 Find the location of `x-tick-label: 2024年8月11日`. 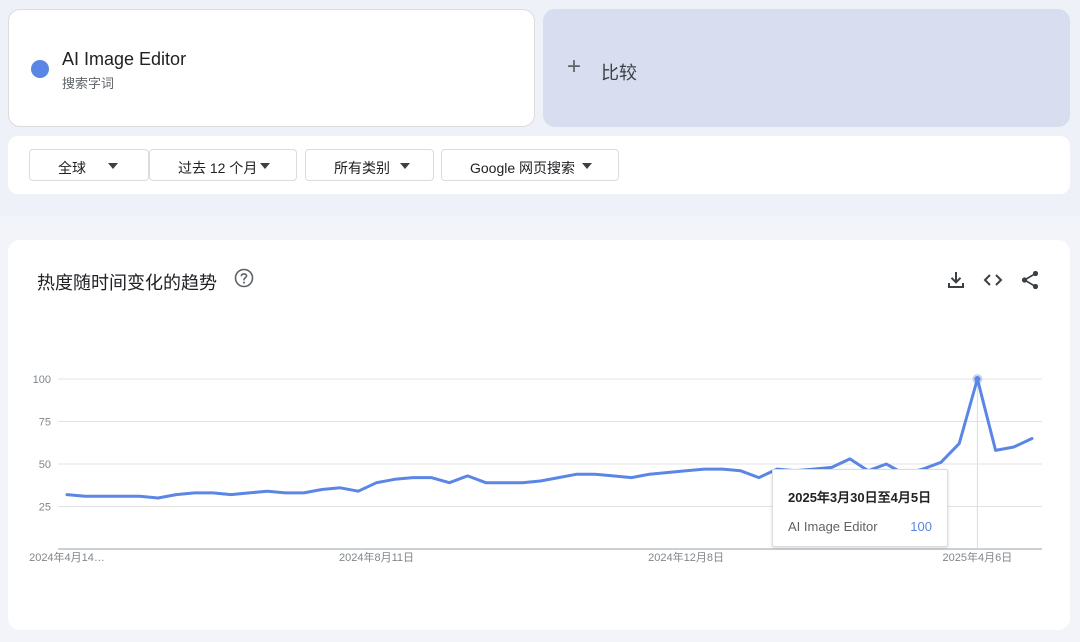

x-tick-label: 2024年8月11日 is located at coordinates (376, 557).